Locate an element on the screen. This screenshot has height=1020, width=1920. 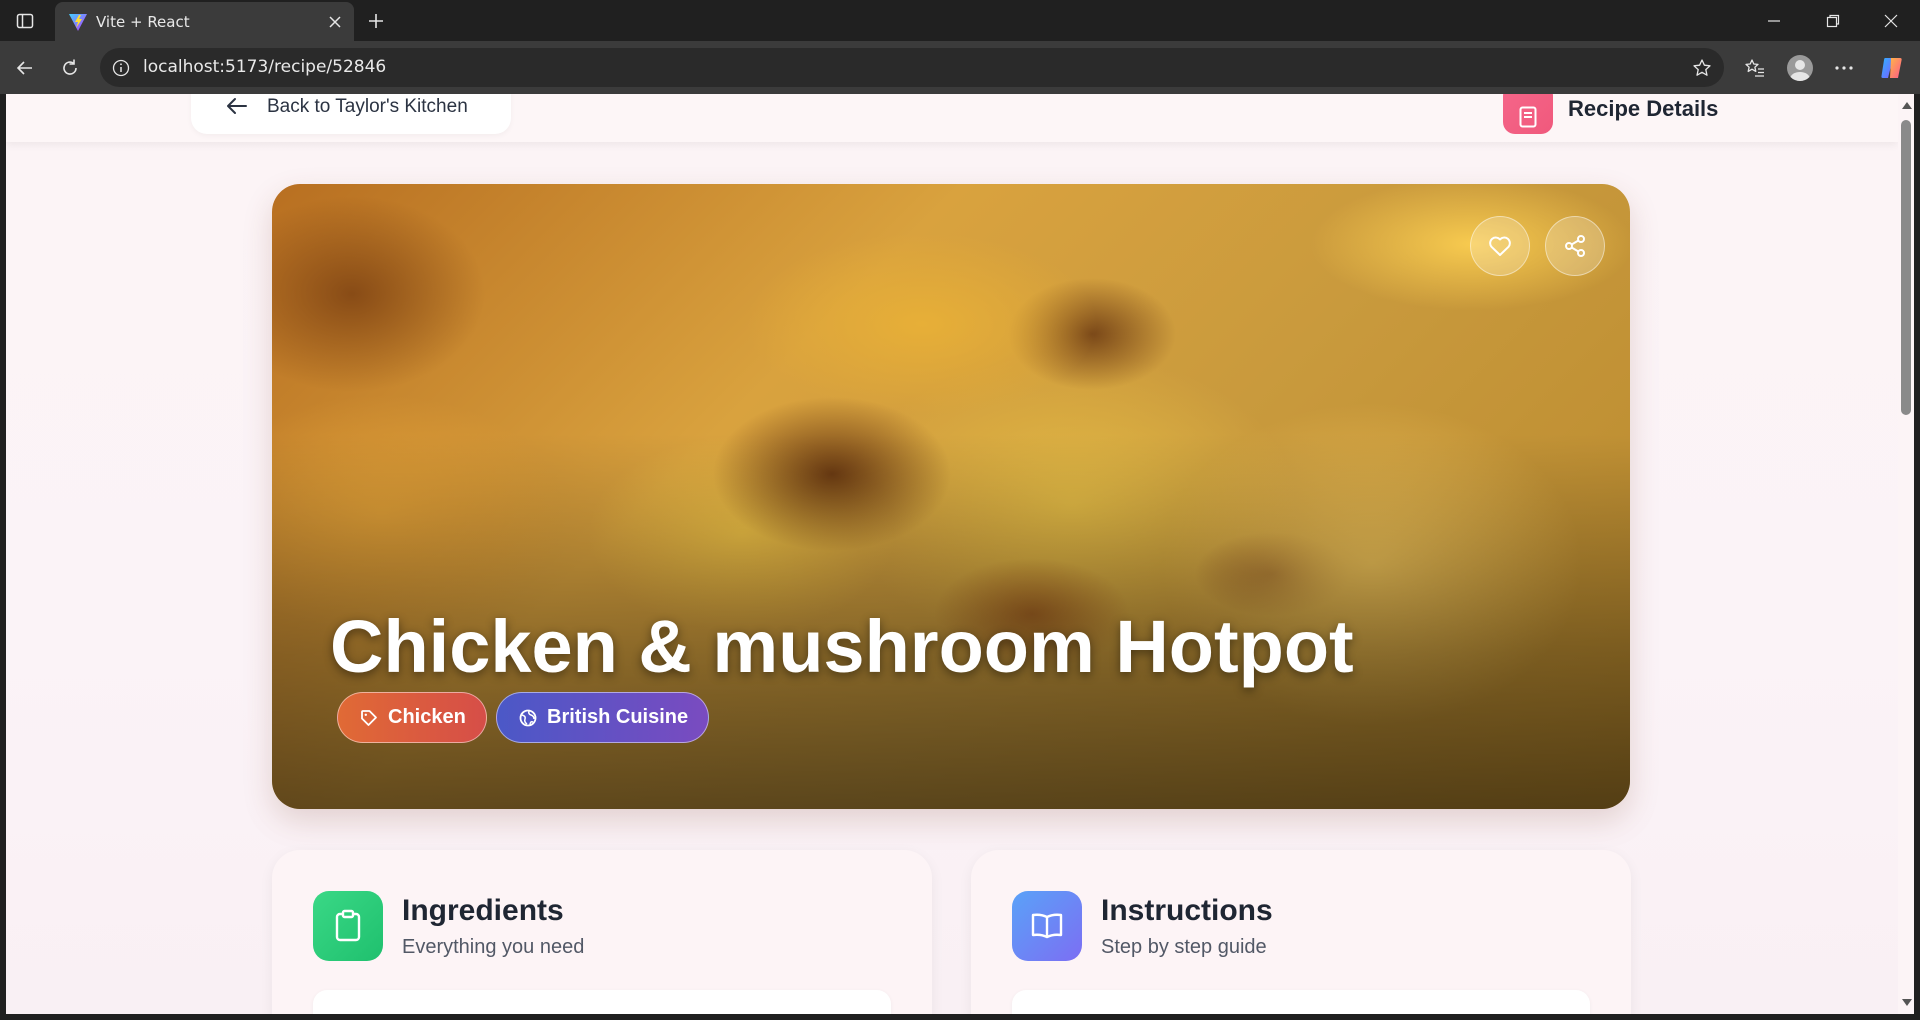
page-scrollbar is located at coordinates (1906, 554).